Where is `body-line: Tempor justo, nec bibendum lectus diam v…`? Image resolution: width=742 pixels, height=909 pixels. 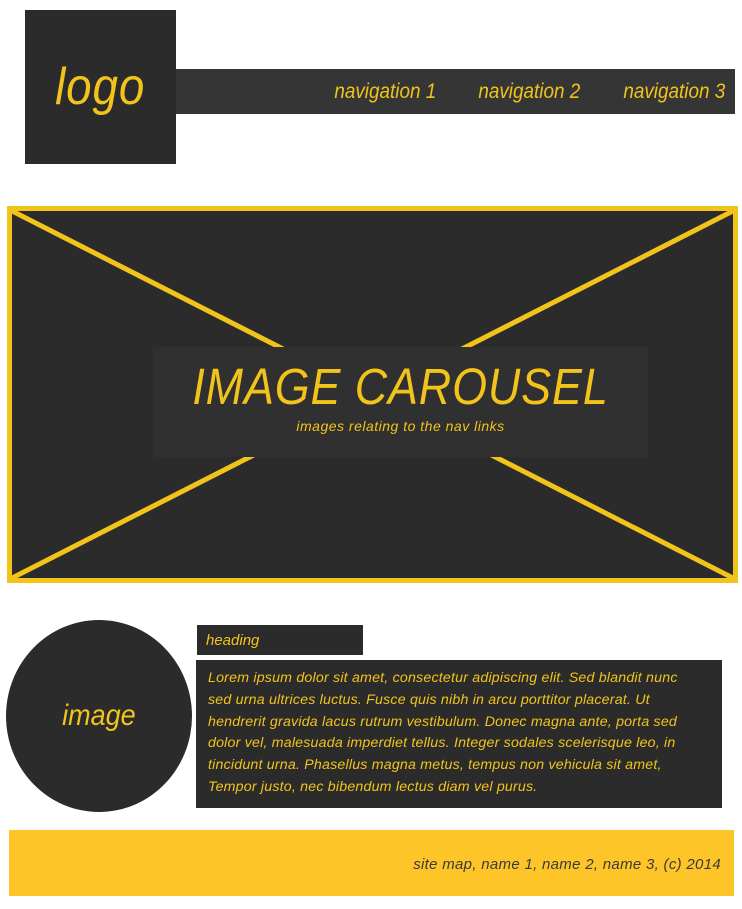
body-line: Tempor justo, nec bibendum lectus diam v… is located at coordinates (373, 786).